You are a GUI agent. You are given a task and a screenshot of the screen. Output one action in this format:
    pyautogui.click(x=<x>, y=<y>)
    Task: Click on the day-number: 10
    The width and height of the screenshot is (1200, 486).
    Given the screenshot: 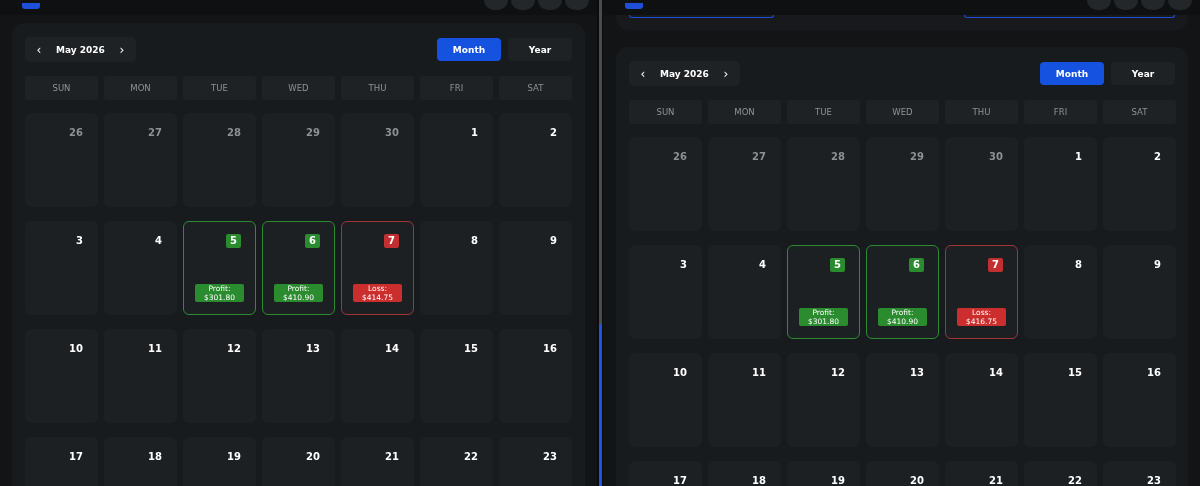 What is the action you would take?
    pyautogui.click(x=76, y=349)
    